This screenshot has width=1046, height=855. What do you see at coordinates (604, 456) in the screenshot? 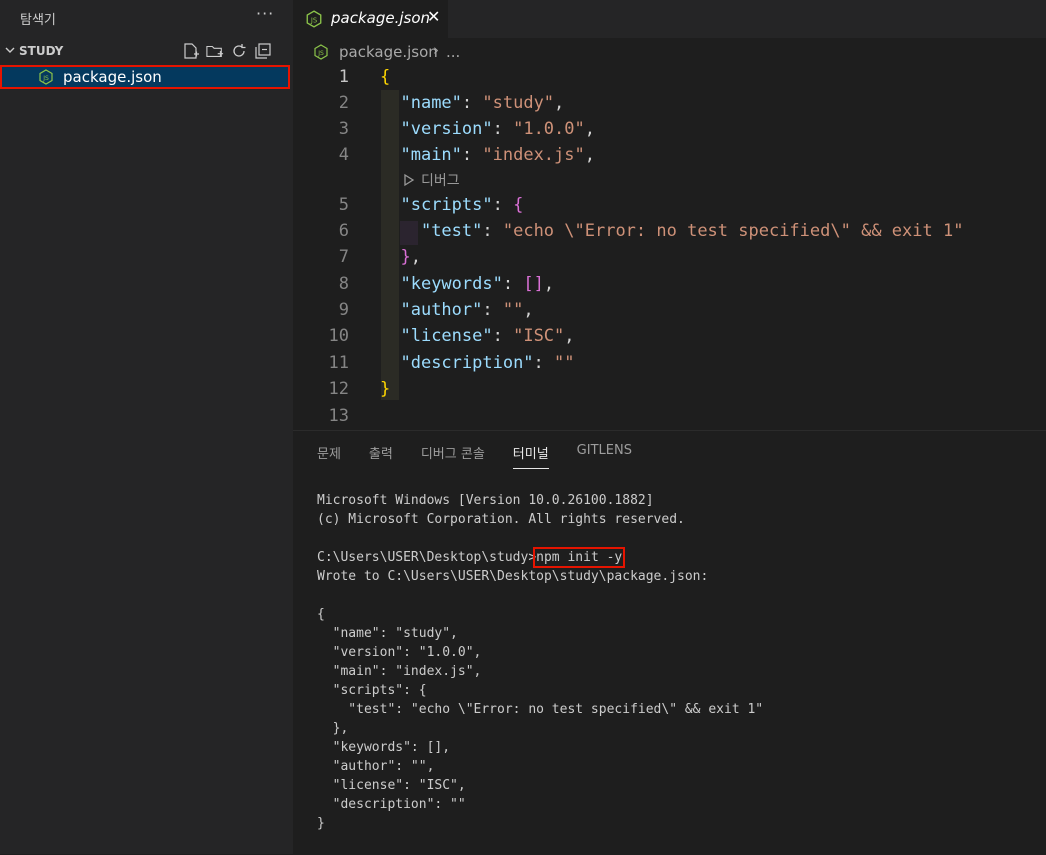
I see `tab-gitlens: GITLENS` at bounding box center [604, 456].